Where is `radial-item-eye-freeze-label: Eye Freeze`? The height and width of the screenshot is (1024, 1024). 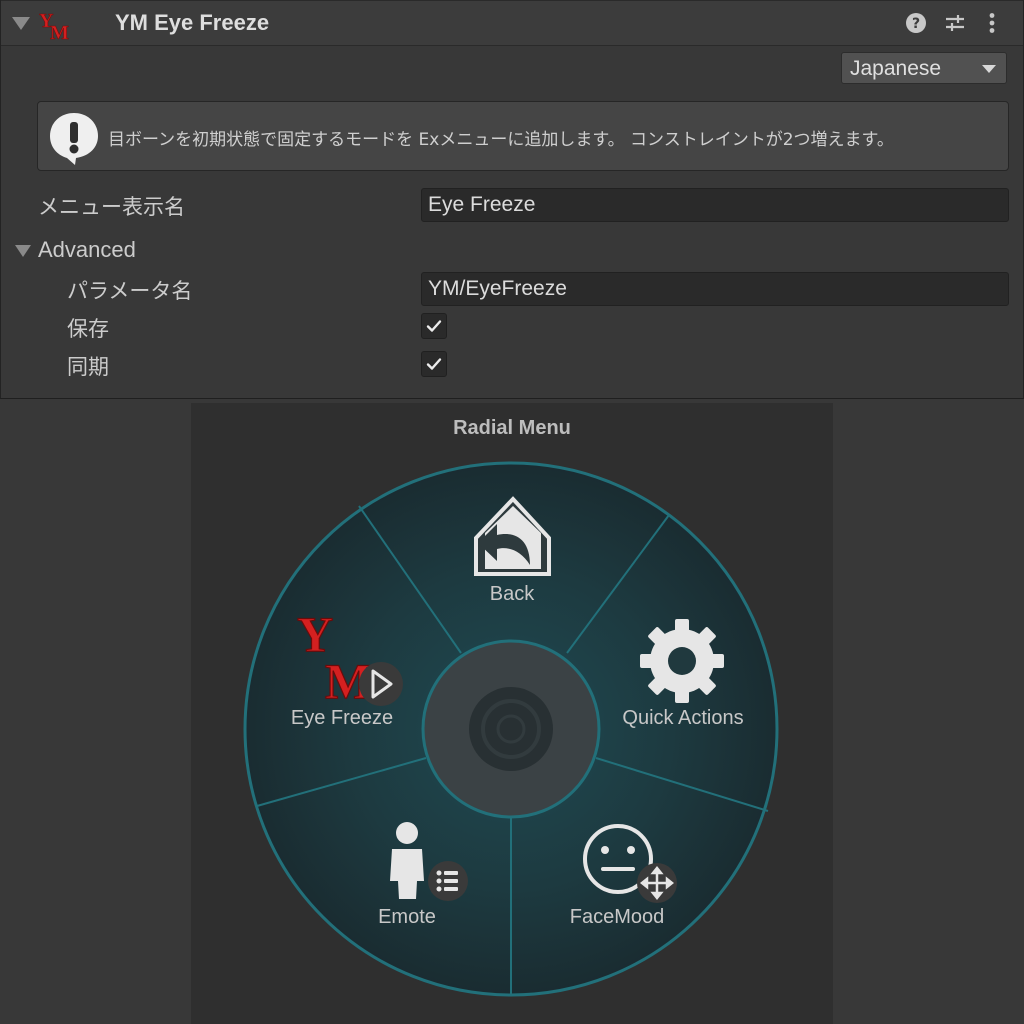
radial-item-eye-freeze-label: Eye Freeze is located at coordinates (342, 718).